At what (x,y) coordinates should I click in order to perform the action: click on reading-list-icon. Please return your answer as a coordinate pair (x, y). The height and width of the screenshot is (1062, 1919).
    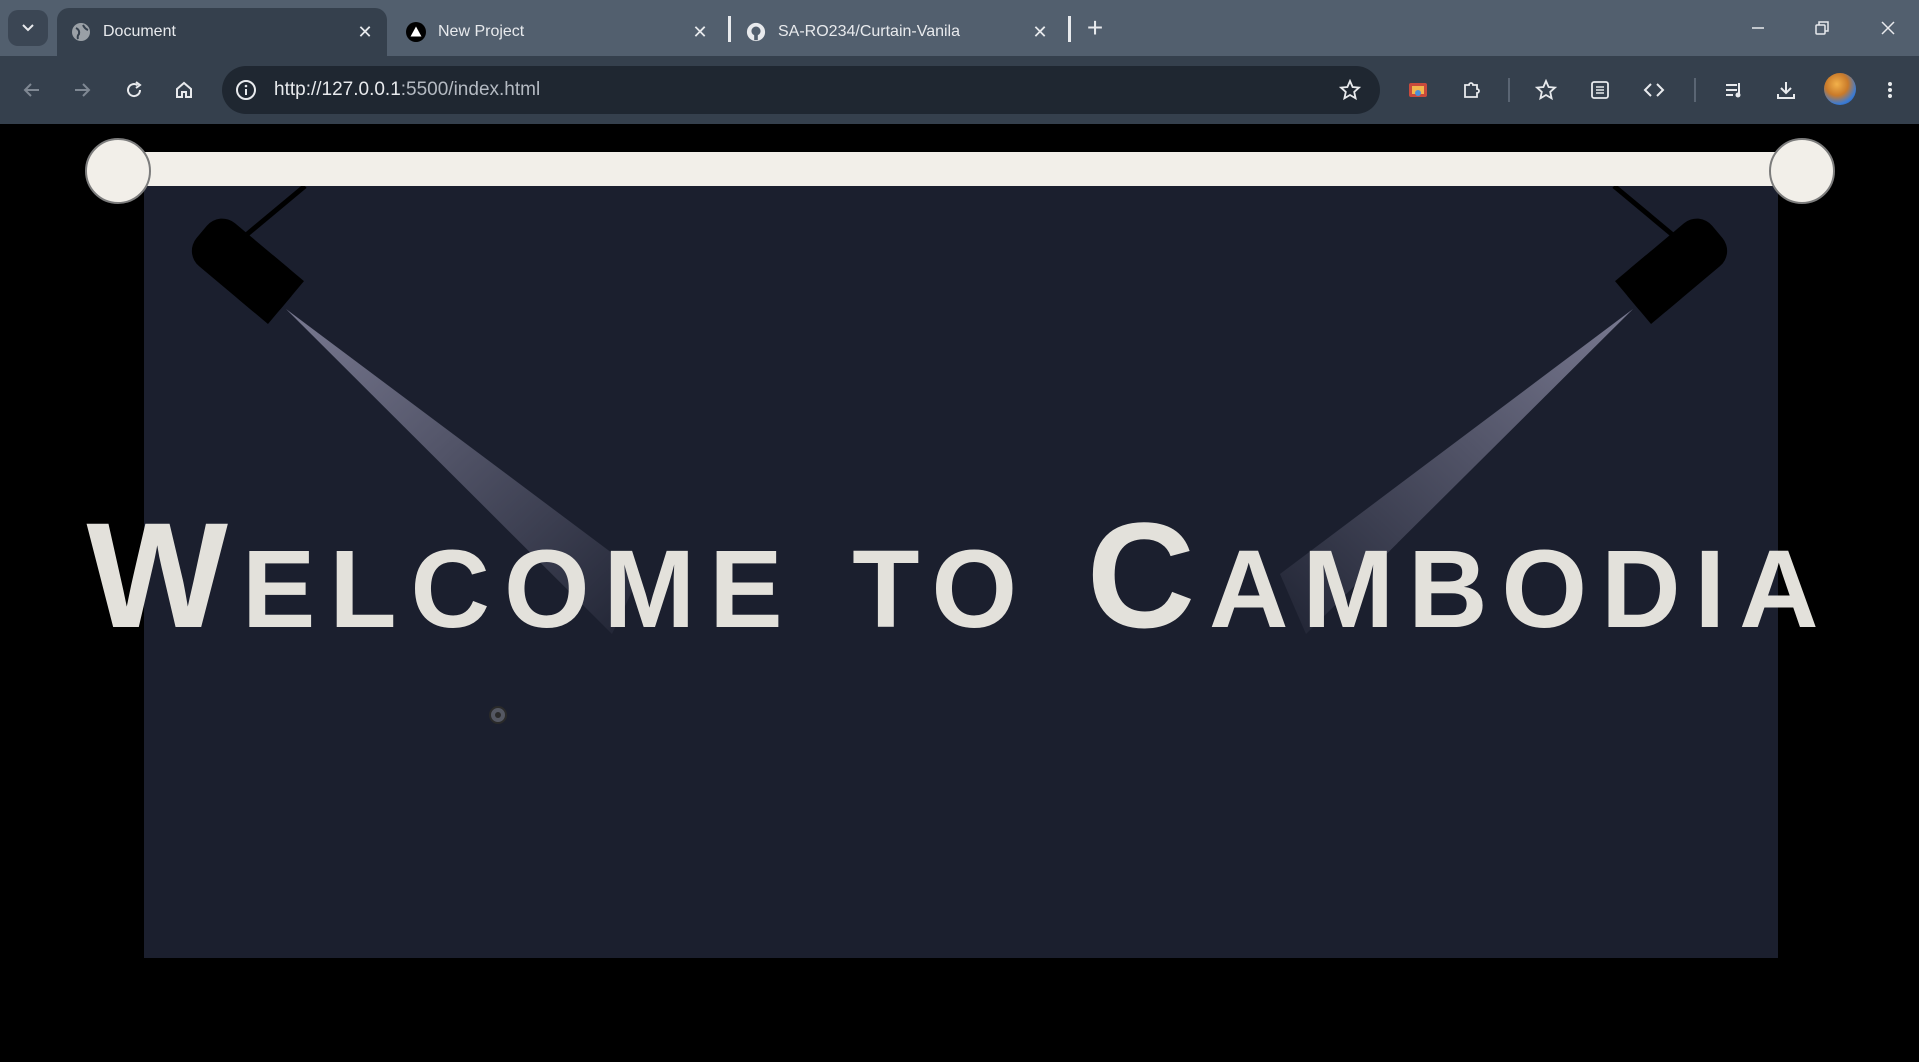
    Looking at the image, I should click on (1600, 90).